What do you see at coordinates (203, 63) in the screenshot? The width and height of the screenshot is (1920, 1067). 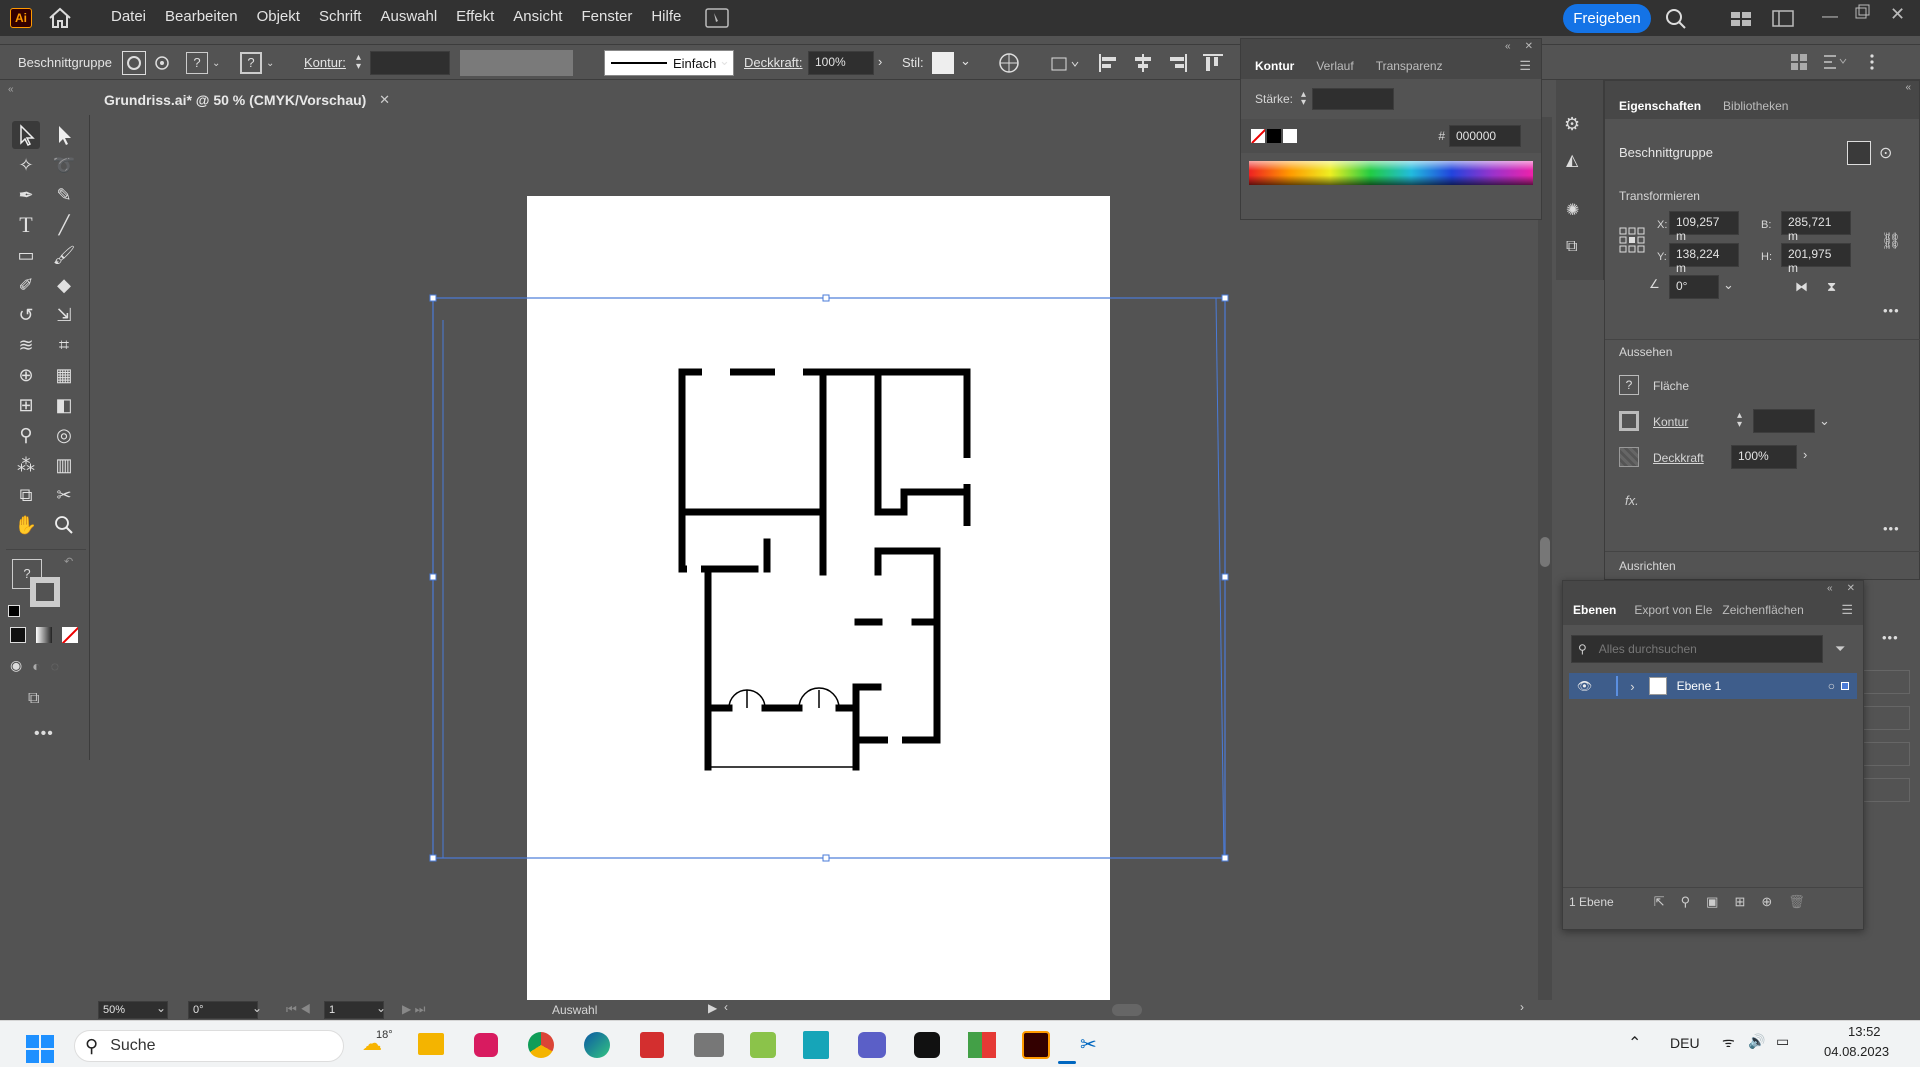 I see `fill-swatch: ? ⌄` at bounding box center [203, 63].